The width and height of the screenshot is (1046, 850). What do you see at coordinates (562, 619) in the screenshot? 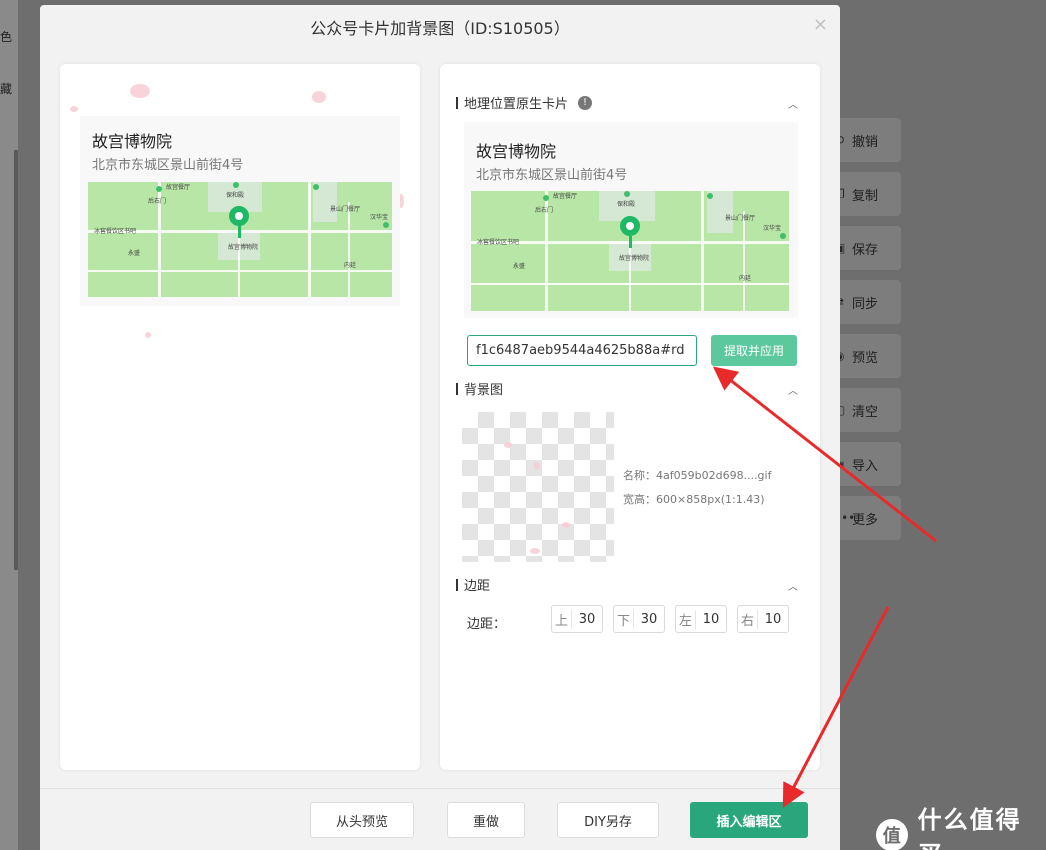
I see `margin-key: 上` at bounding box center [562, 619].